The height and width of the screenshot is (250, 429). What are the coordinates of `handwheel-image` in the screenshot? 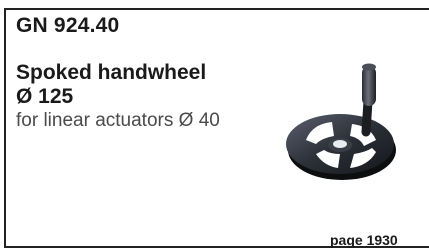 It's located at (341, 121).